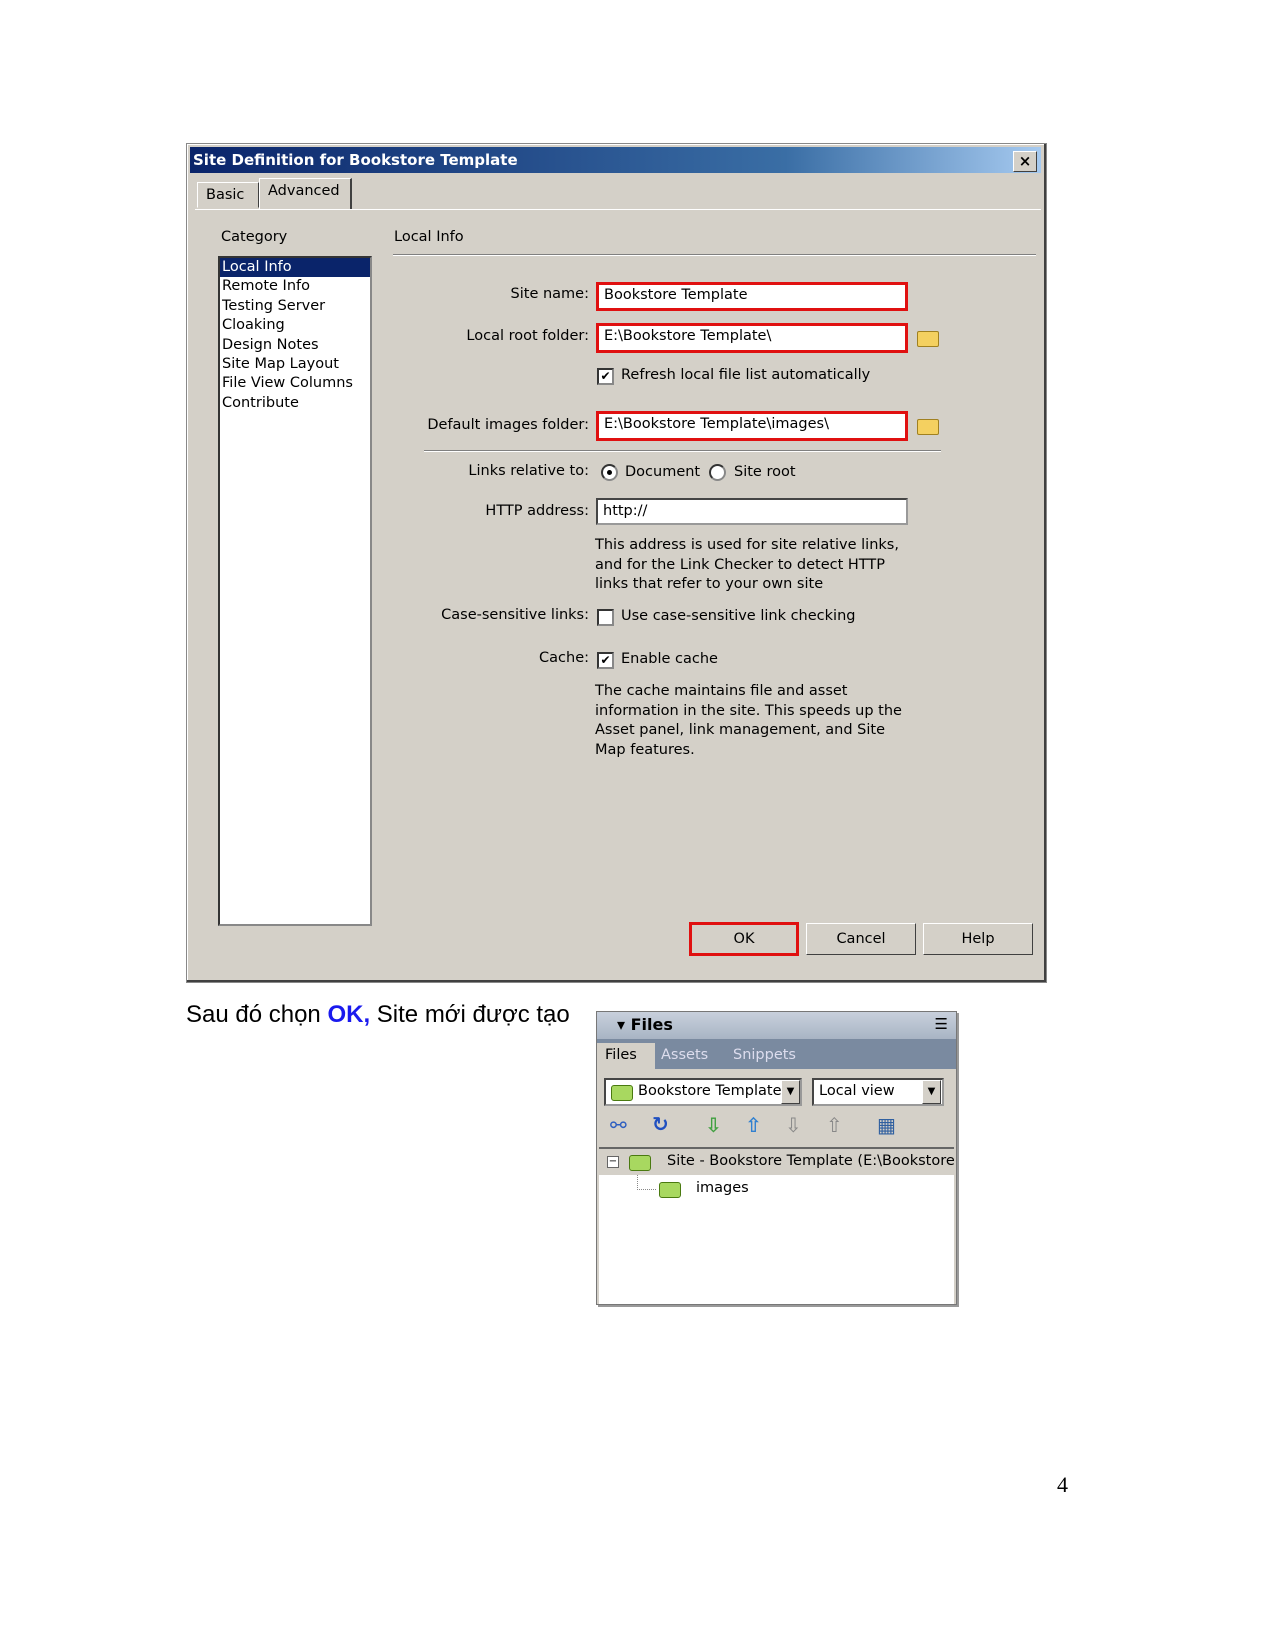 The image size is (1274, 1649). What do you see at coordinates (710, 1091) in the screenshot?
I see `site-select-value: Bookstore Template` at bounding box center [710, 1091].